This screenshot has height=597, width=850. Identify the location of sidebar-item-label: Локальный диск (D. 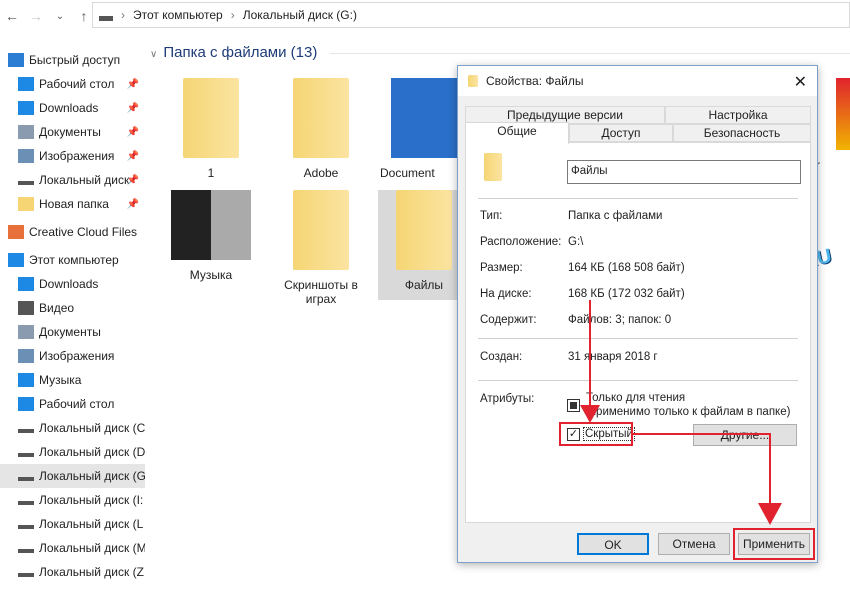
(92, 452).